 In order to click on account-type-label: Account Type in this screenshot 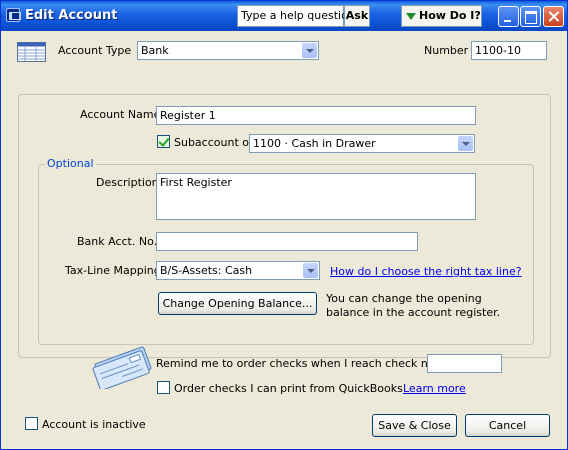, I will do `click(95, 50)`.